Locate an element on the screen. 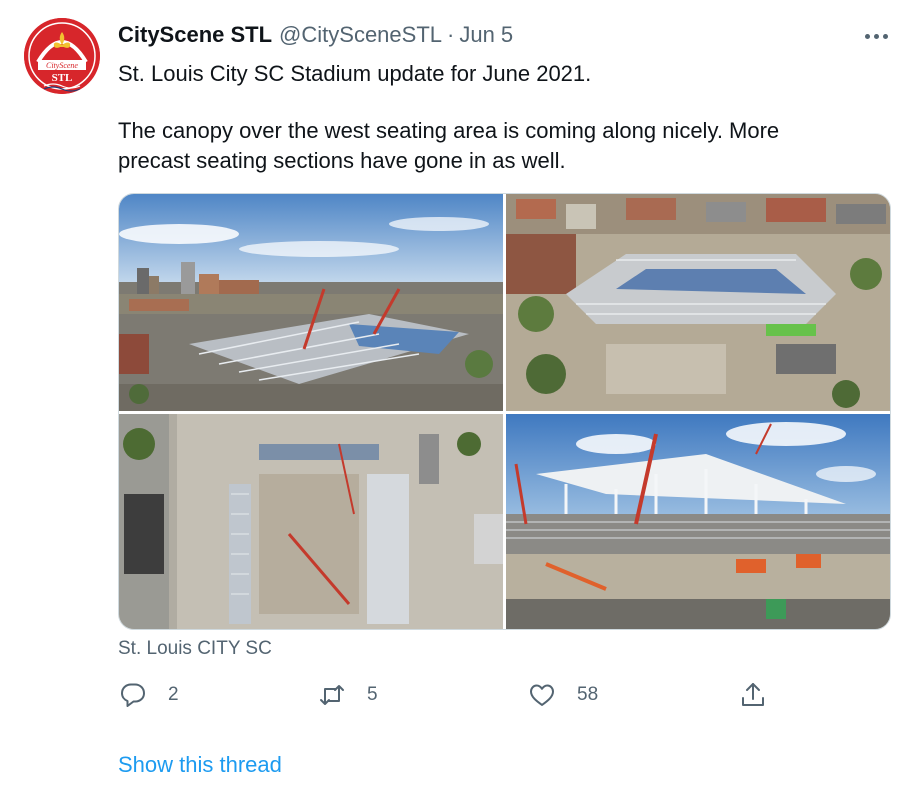 The image size is (914, 800). tweet-date: Jun 5 is located at coordinates (486, 35).